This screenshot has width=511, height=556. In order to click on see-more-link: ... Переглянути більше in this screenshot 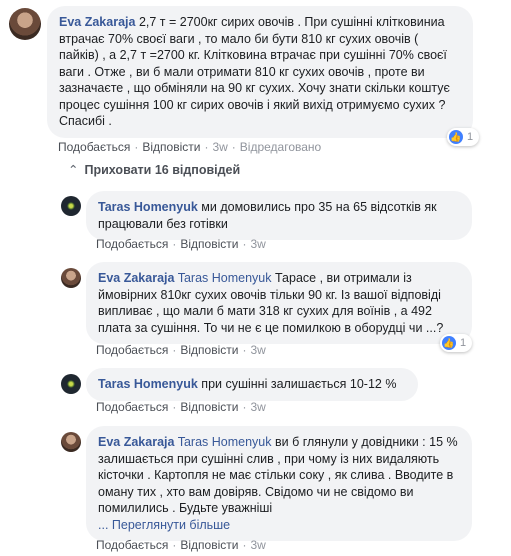, I will do `click(164, 525)`.